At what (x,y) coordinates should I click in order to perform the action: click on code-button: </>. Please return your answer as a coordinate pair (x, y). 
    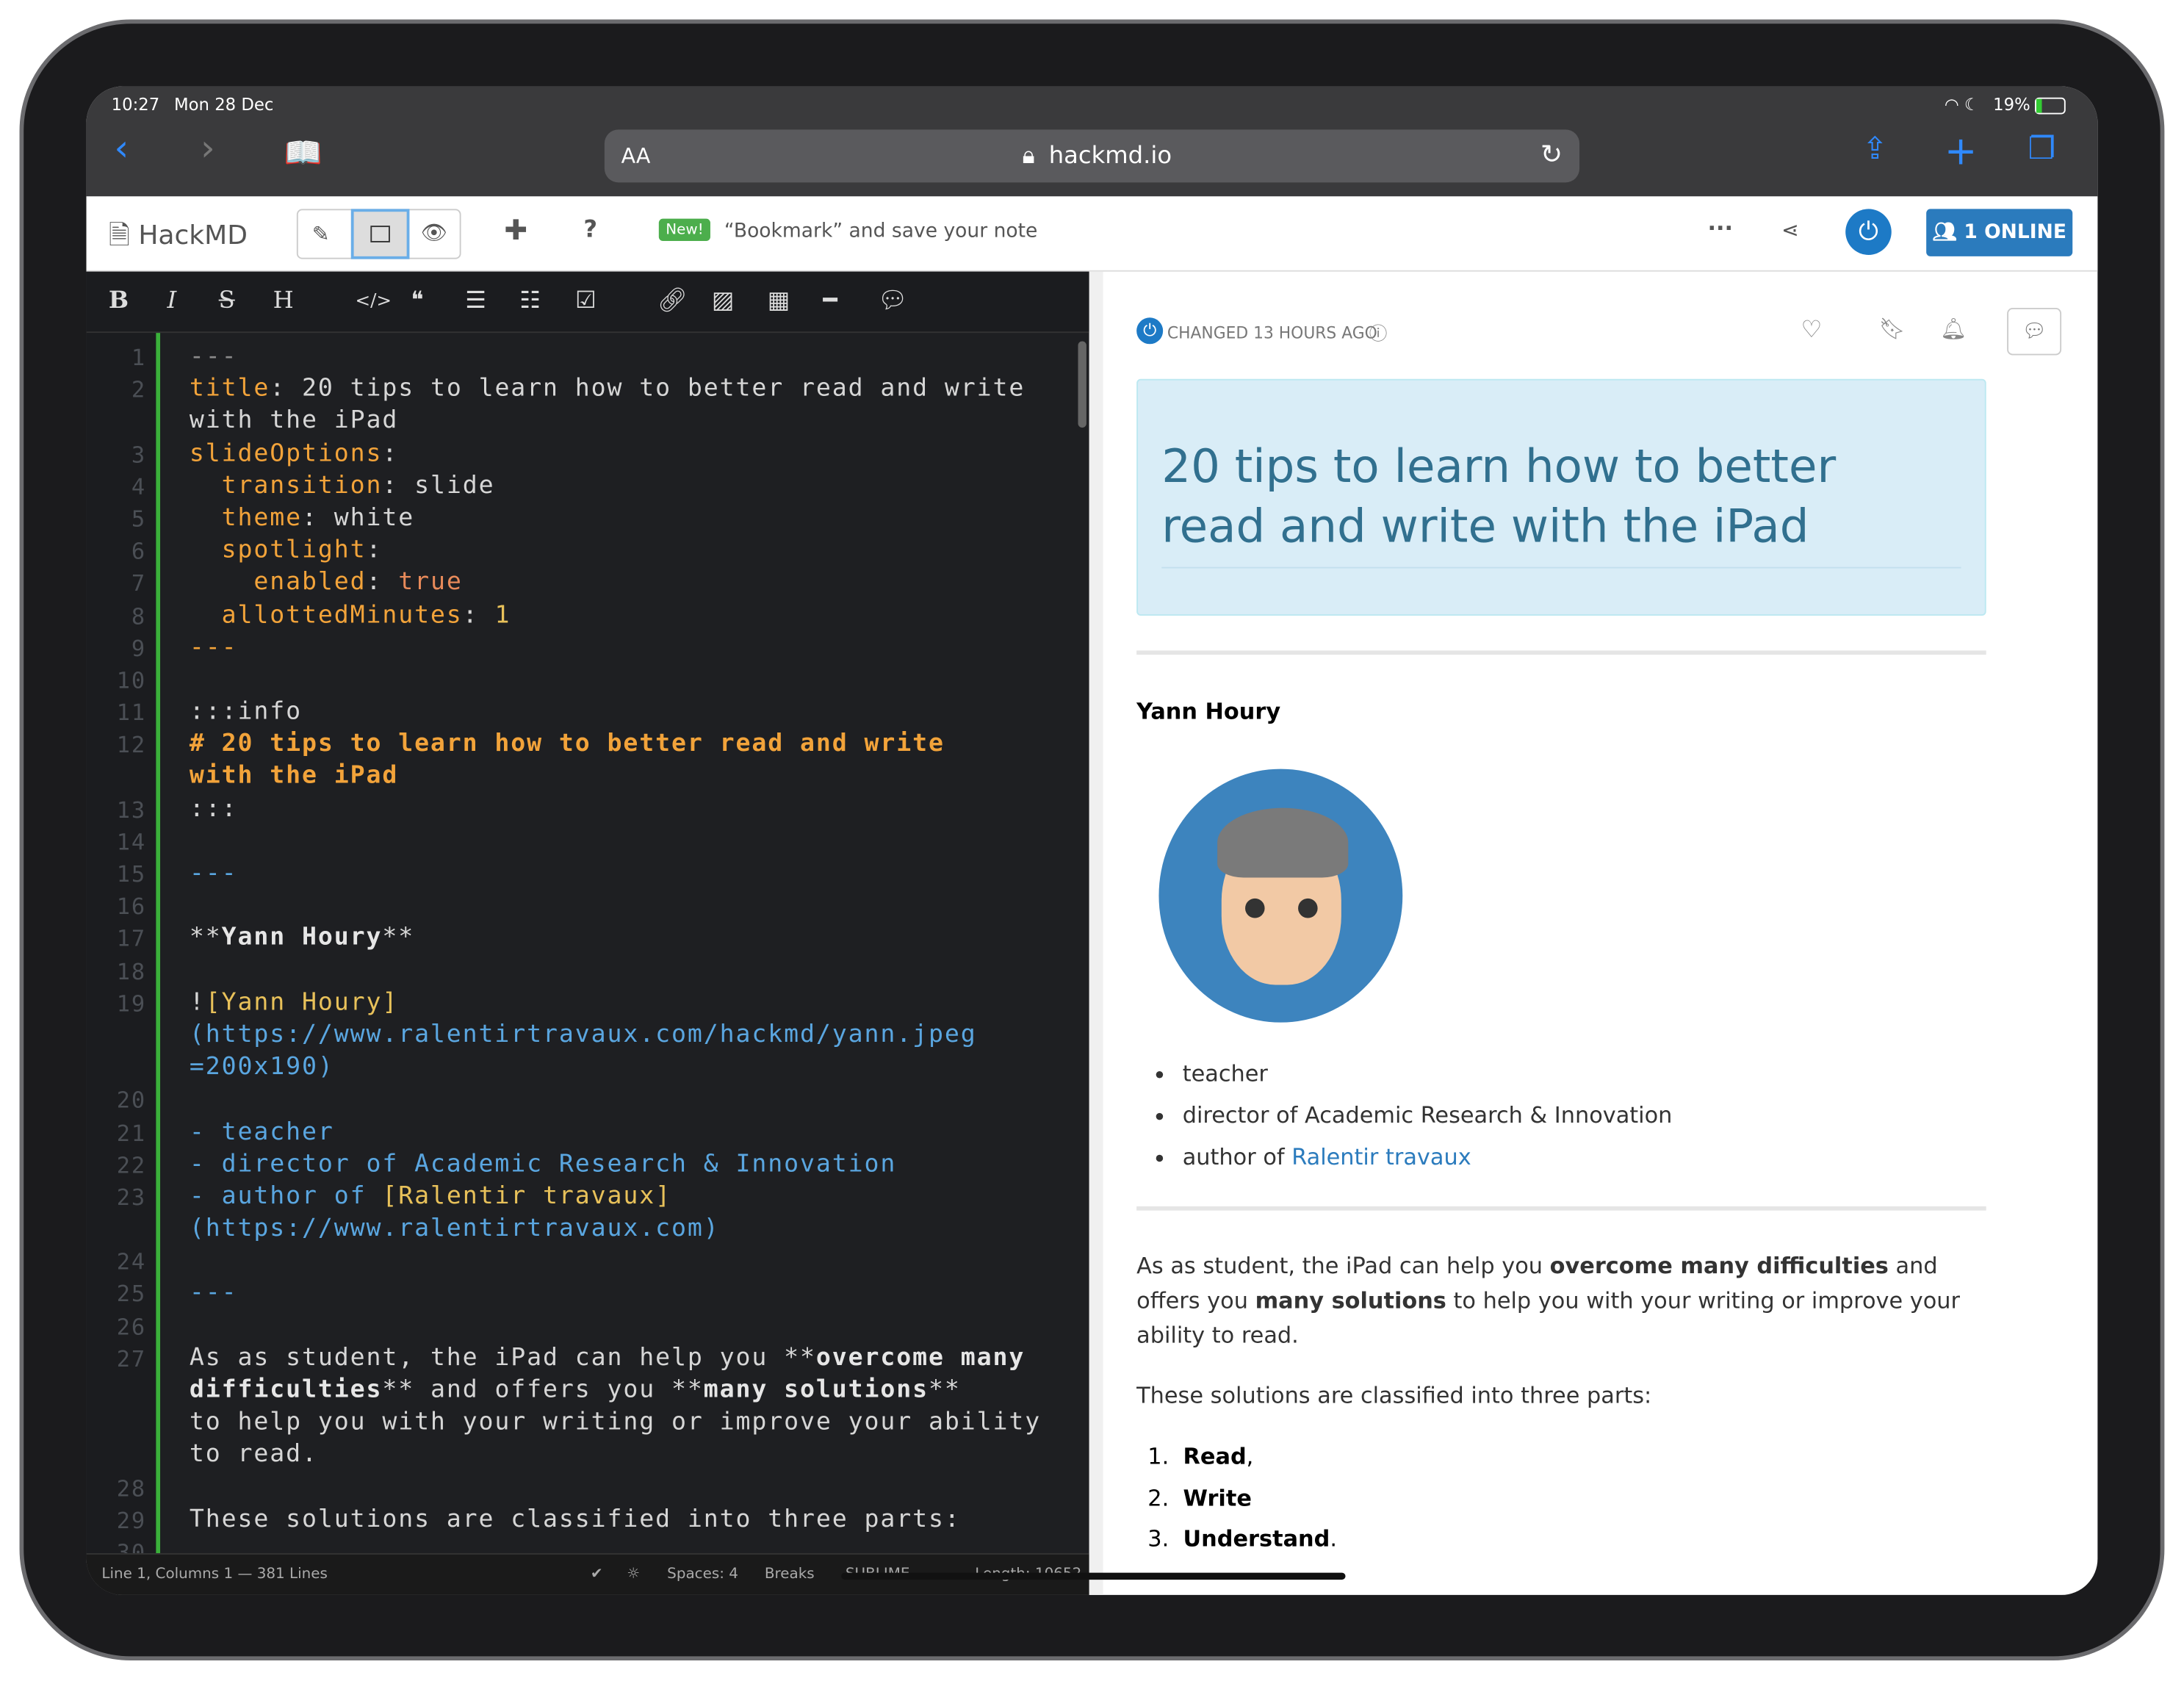
    Looking at the image, I should click on (373, 301).